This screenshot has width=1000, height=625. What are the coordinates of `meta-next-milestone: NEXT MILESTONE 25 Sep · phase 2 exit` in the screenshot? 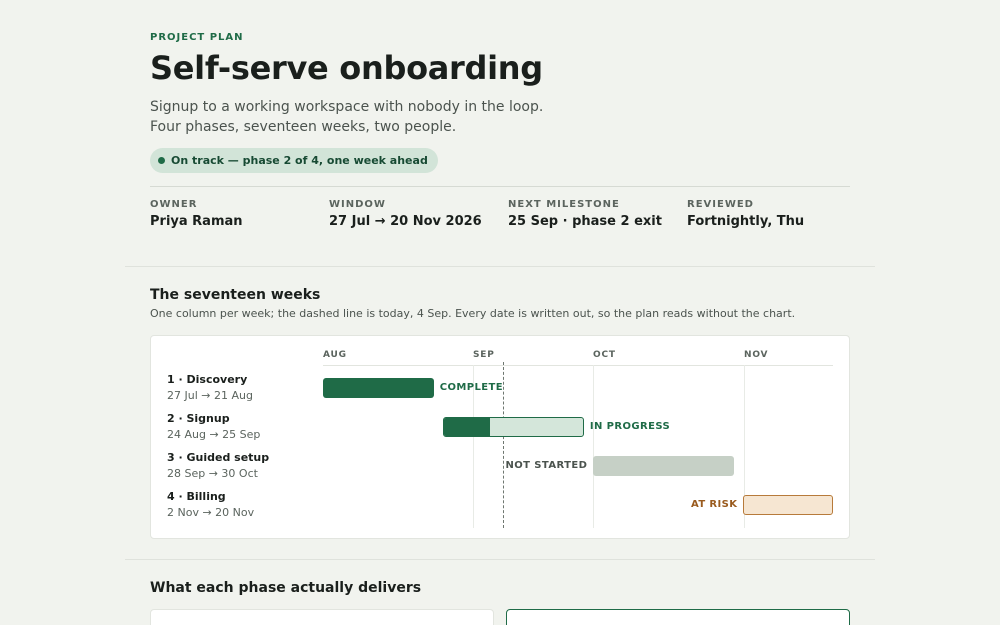 It's located at (595, 214).